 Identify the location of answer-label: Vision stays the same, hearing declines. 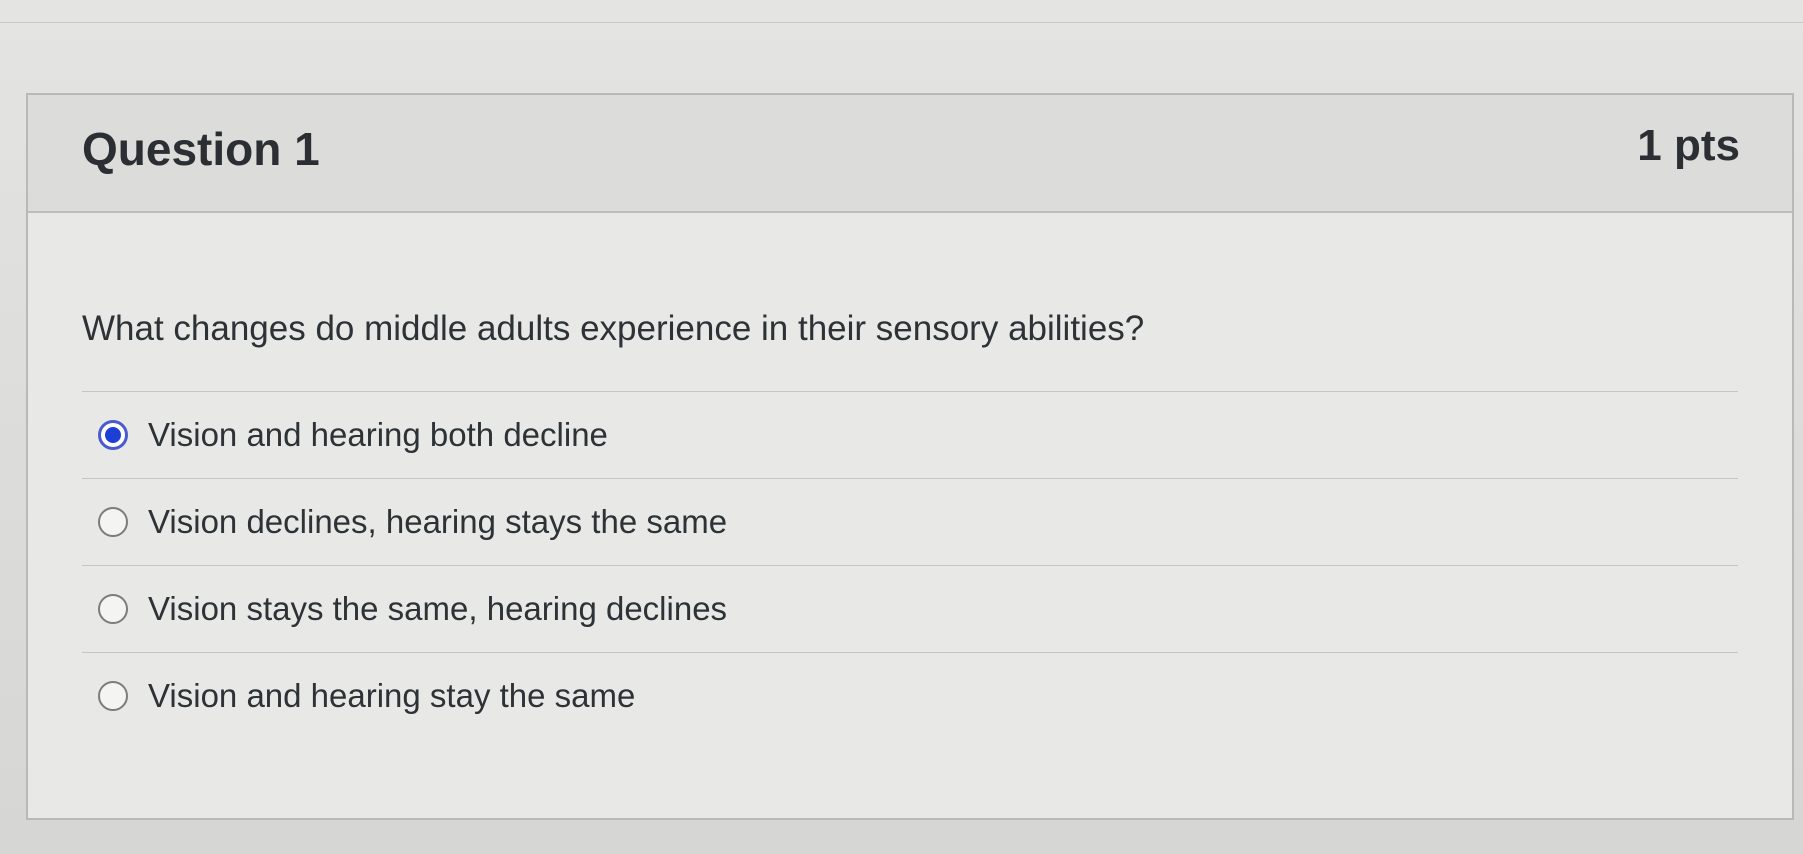
(437, 609).